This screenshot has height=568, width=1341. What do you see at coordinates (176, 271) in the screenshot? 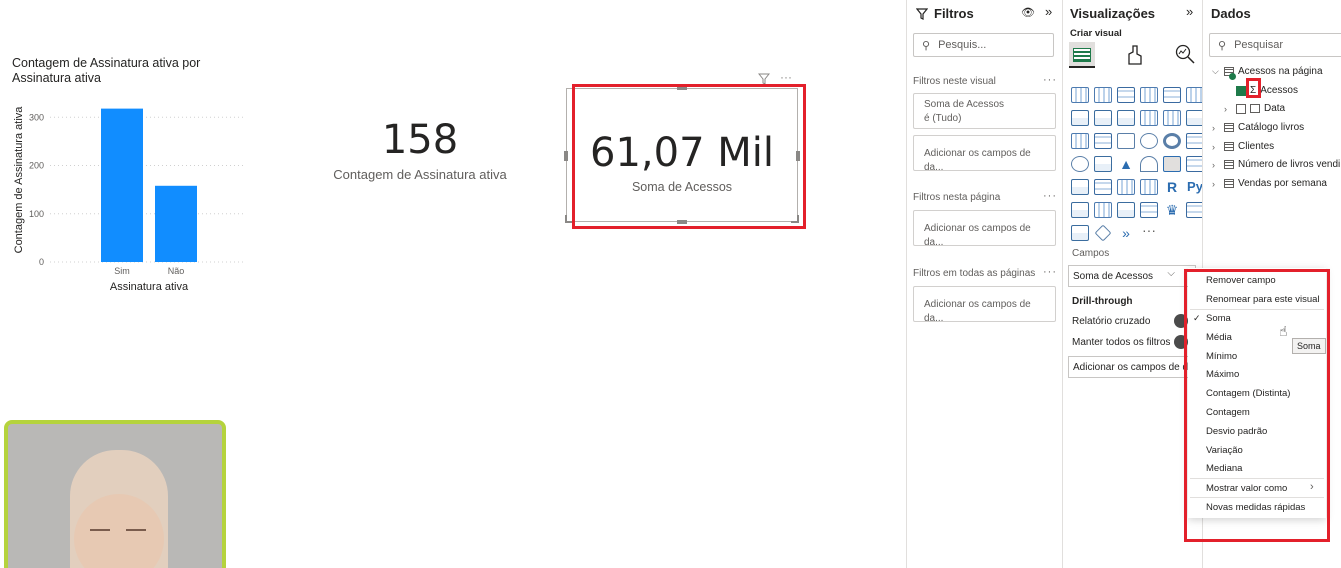
I see `x-tick-label: Não` at bounding box center [176, 271].